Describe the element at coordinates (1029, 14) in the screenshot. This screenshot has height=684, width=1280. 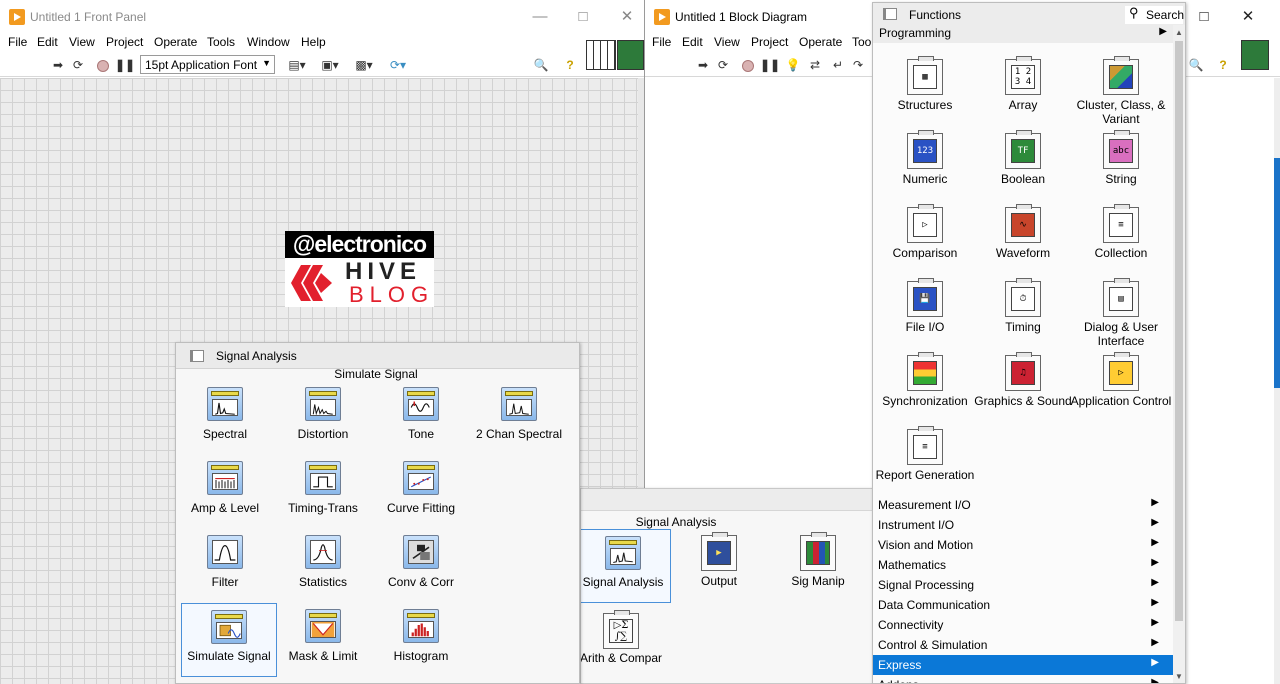
I see `functions-palette-header: Functions ⚲ Search` at that location.